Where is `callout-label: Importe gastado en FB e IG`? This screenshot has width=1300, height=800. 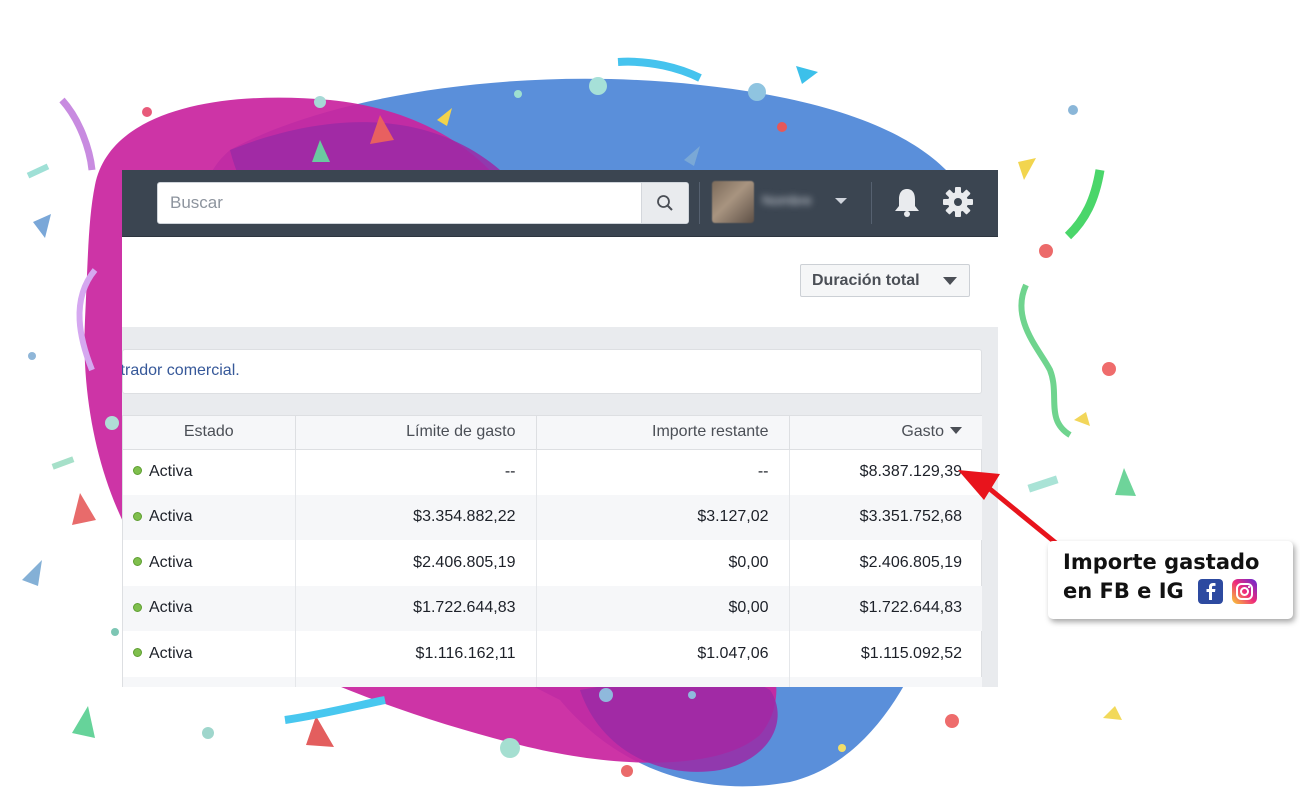
callout-label: Importe gastado en FB e IG is located at coordinates (1170, 580).